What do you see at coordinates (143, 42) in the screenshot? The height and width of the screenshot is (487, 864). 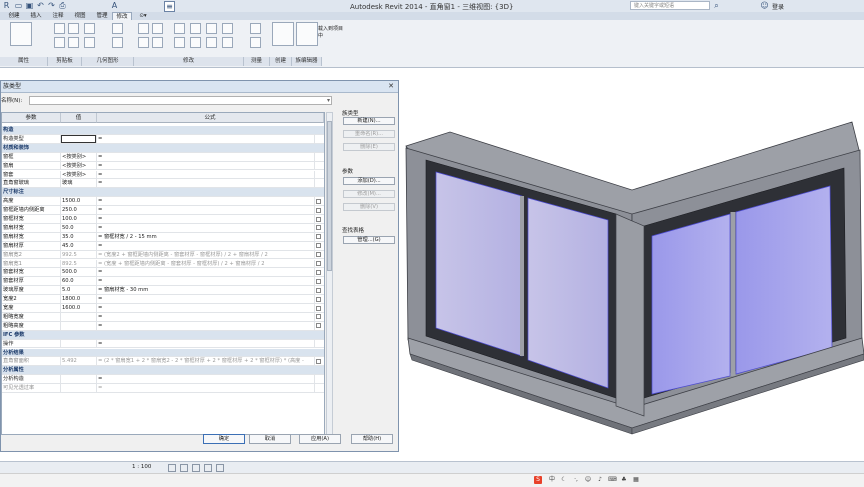 I see `move-icon` at bounding box center [143, 42].